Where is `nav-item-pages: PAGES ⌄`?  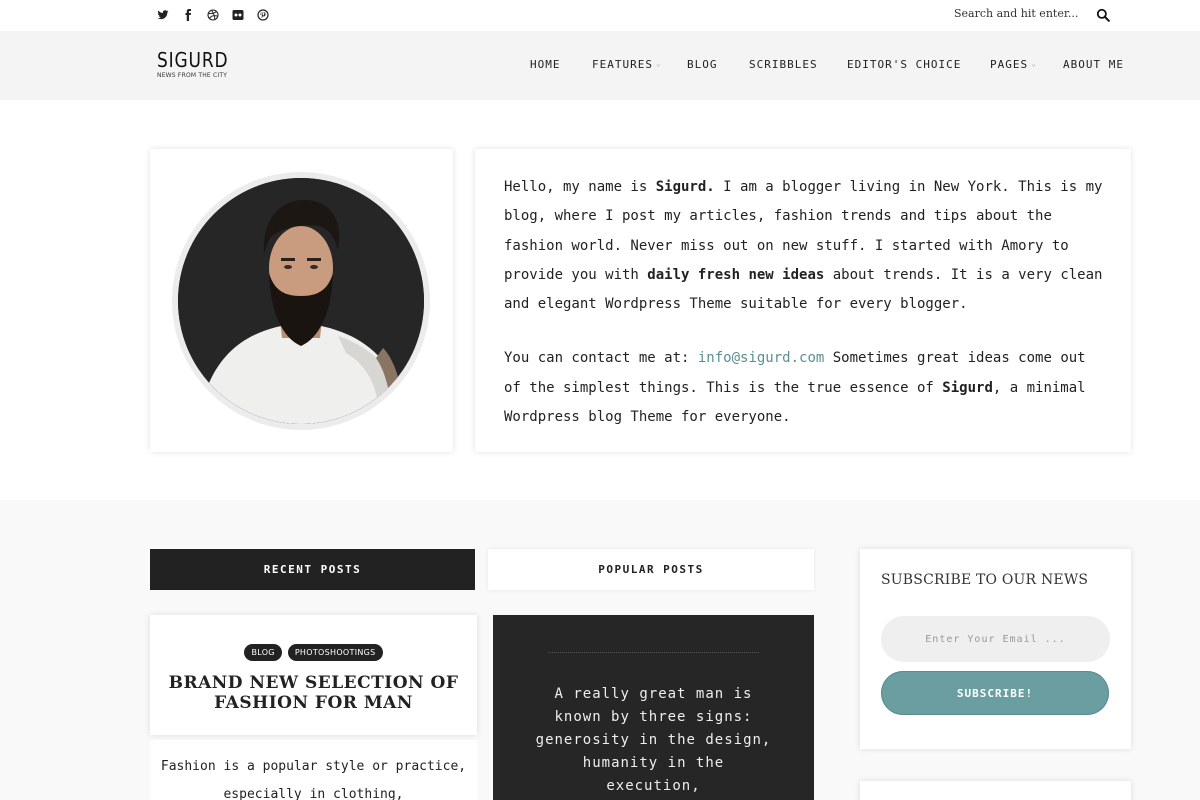 nav-item-pages: PAGES ⌄ is located at coordinates (1013, 64).